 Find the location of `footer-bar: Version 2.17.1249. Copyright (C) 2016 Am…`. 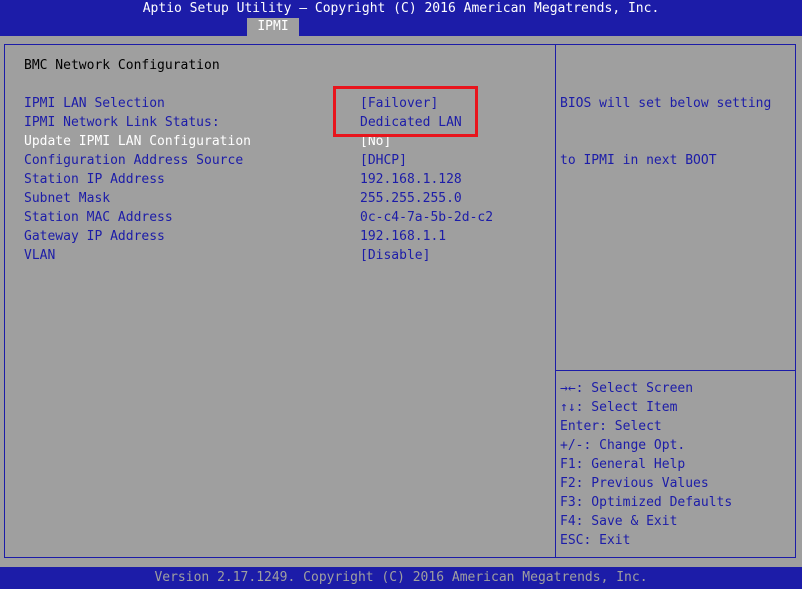

footer-bar: Version 2.17.1249. Copyright (C) 2016 Am… is located at coordinates (401, 578).